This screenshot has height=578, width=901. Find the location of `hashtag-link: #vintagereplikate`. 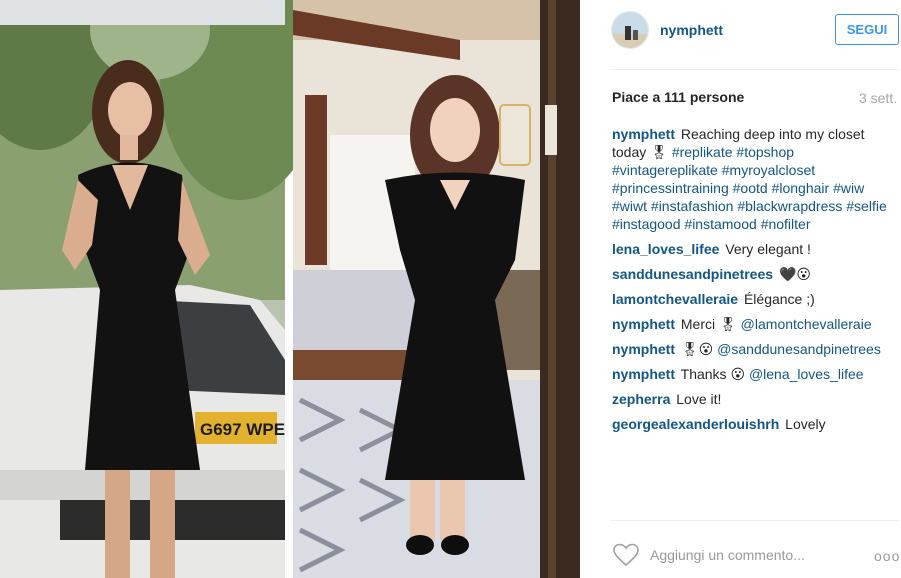

hashtag-link: #vintagereplikate is located at coordinates (665, 170).